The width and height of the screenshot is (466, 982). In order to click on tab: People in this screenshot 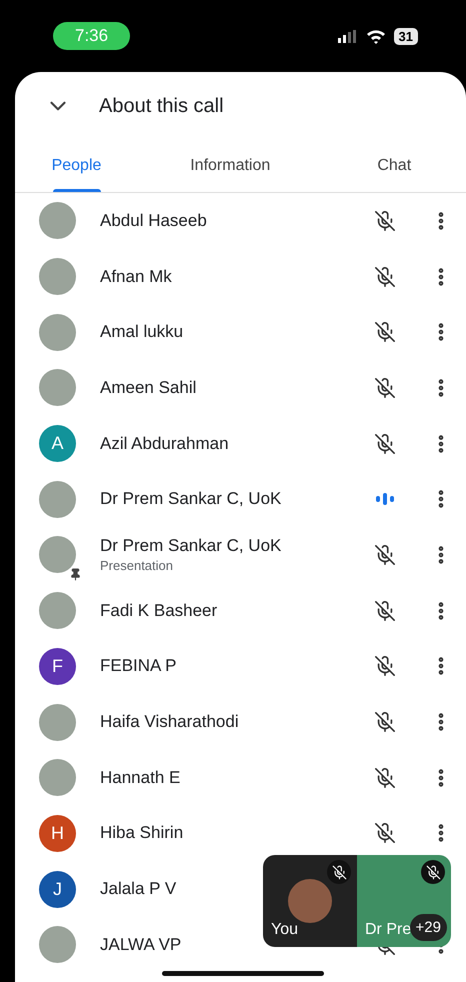, I will do `click(76, 166)`.